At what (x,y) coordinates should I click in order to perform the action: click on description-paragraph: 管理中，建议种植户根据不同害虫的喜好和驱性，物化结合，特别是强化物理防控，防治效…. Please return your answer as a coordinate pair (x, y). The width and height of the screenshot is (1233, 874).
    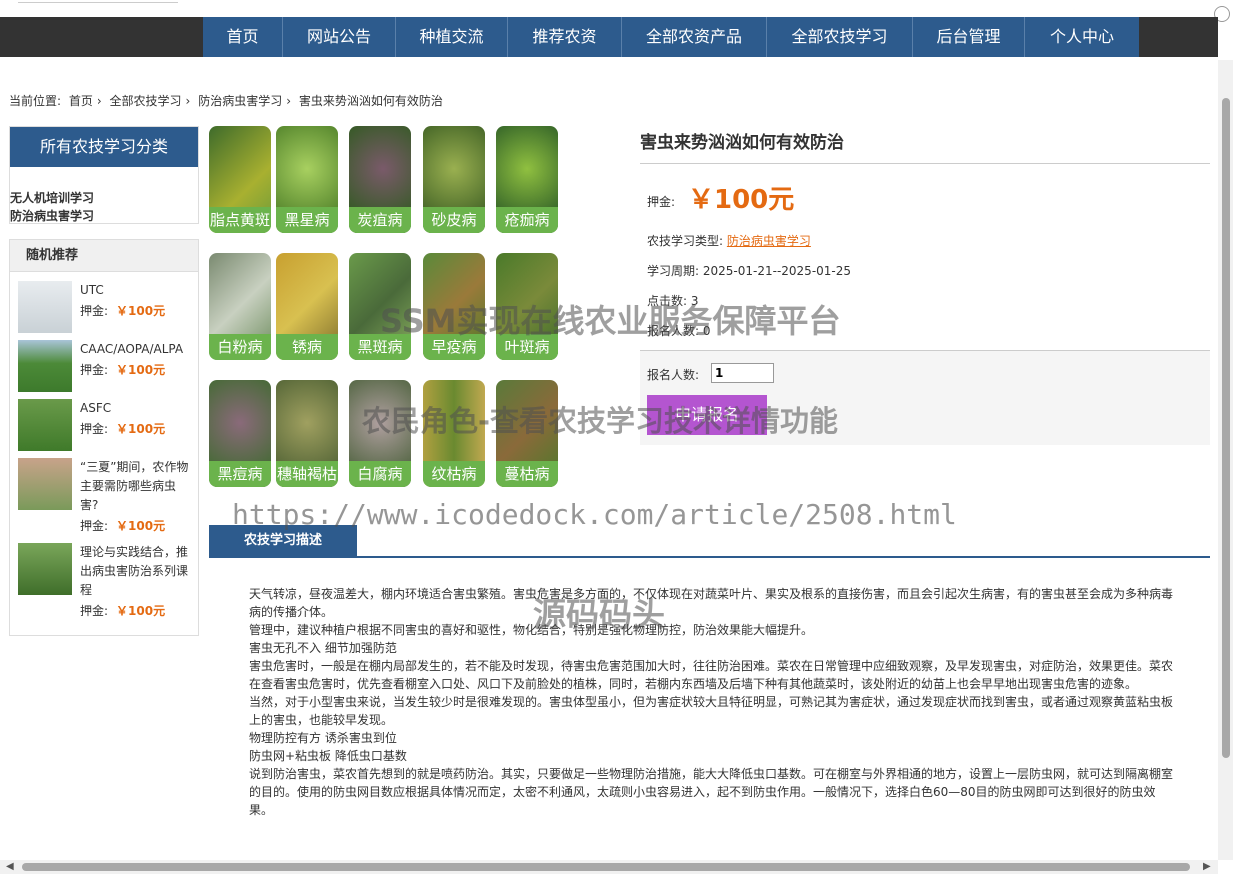
    Looking at the image, I should click on (711, 630).